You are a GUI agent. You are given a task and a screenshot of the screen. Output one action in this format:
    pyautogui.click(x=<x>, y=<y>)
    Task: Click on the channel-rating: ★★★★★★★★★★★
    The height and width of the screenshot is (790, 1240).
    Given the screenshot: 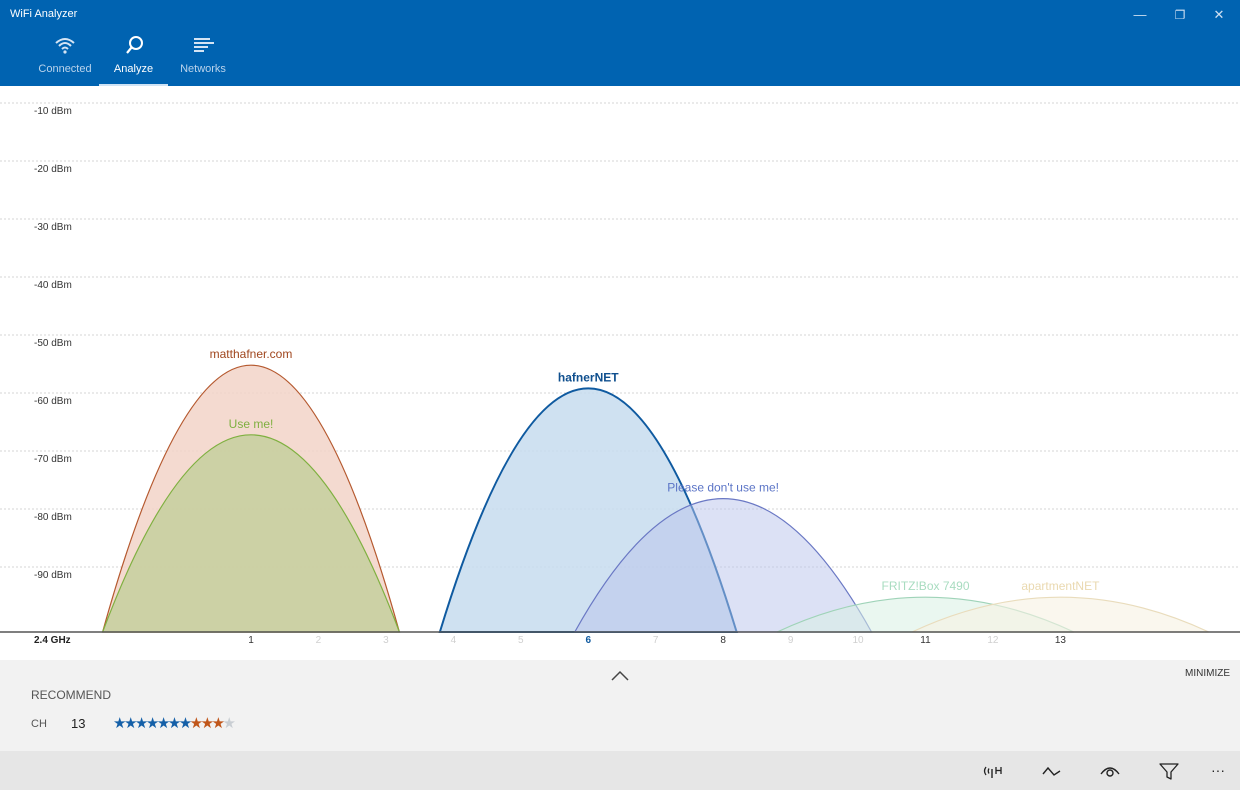 What is the action you would take?
    pyautogui.click(x=174, y=723)
    